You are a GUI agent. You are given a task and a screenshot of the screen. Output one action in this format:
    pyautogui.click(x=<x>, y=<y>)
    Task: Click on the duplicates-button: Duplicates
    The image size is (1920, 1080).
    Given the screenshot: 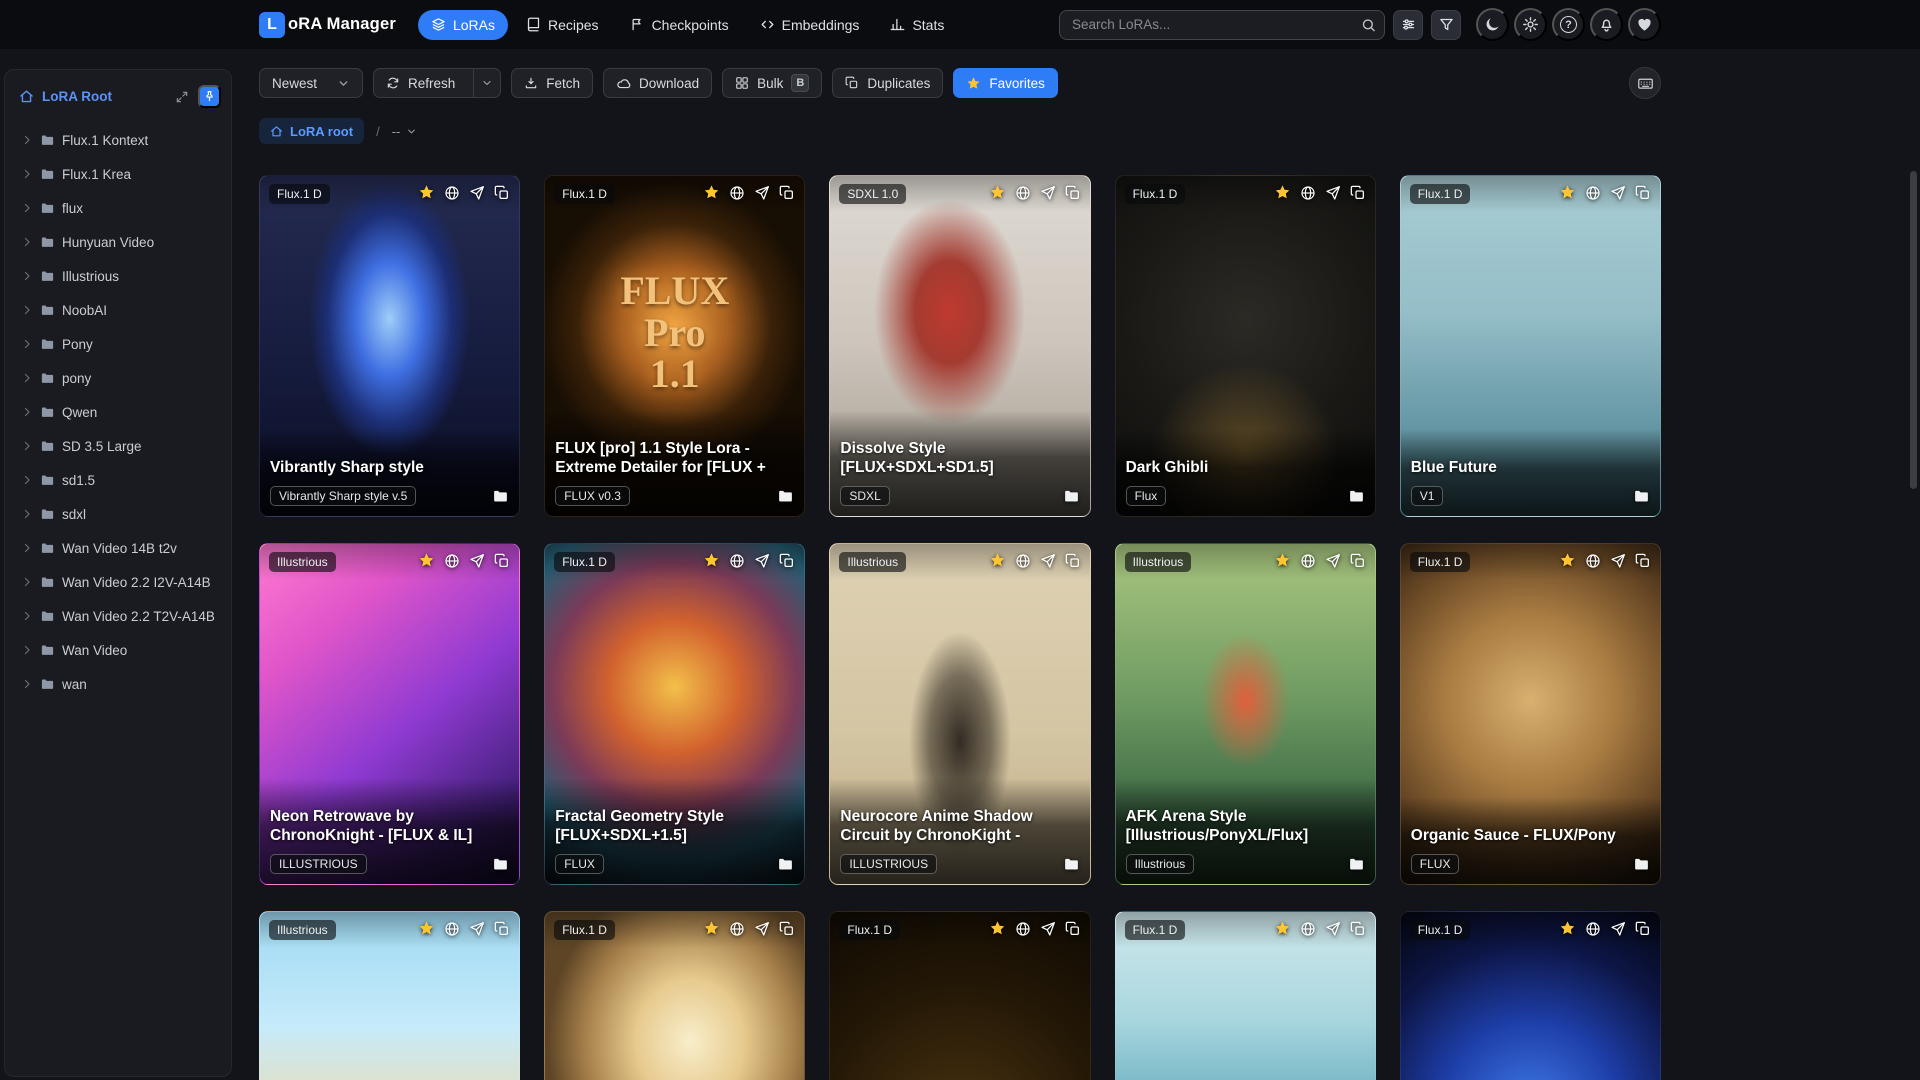 What is the action you would take?
    pyautogui.click(x=888, y=83)
    